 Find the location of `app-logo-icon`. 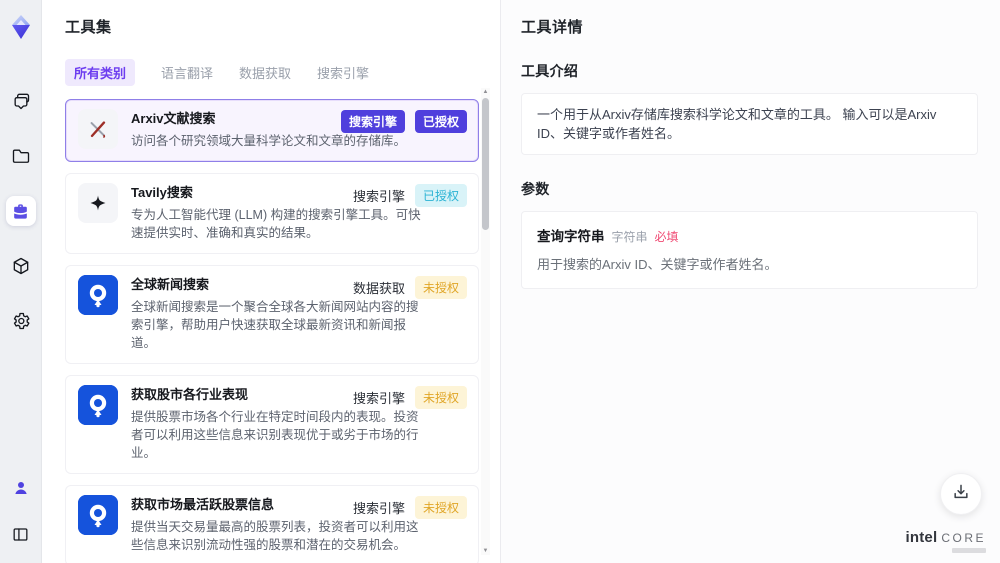

app-logo-icon is located at coordinates (21, 27).